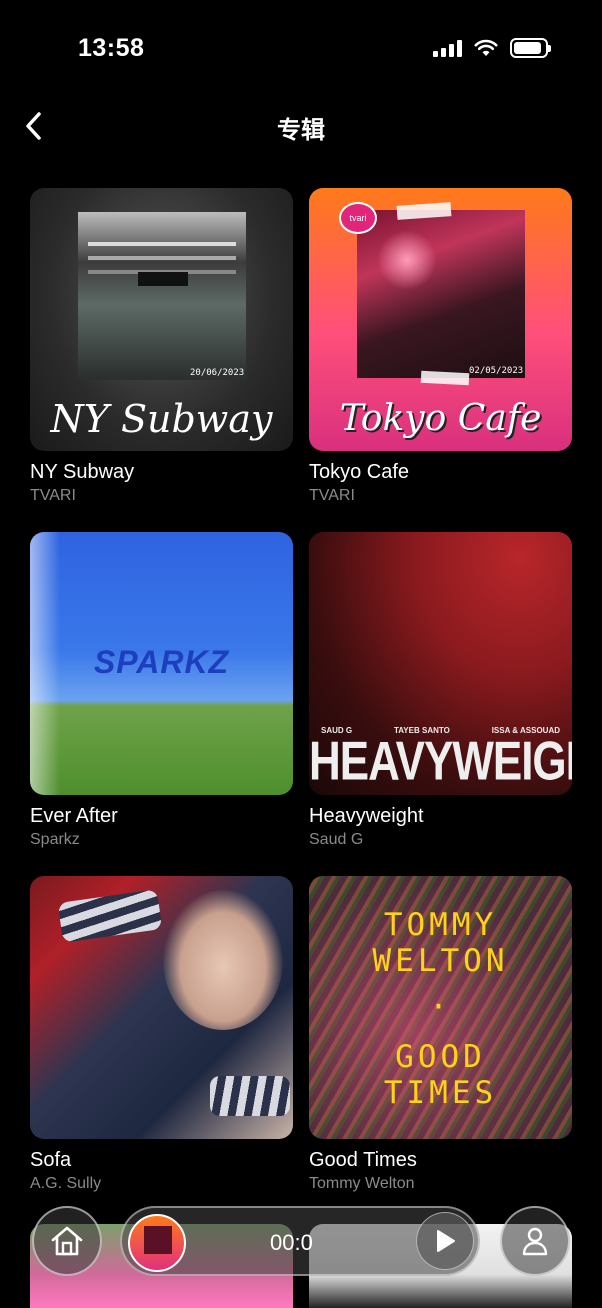  Describe the element at coordinates (358, 218) in the screenshot. I see `cover-badge: tvari` at that location.